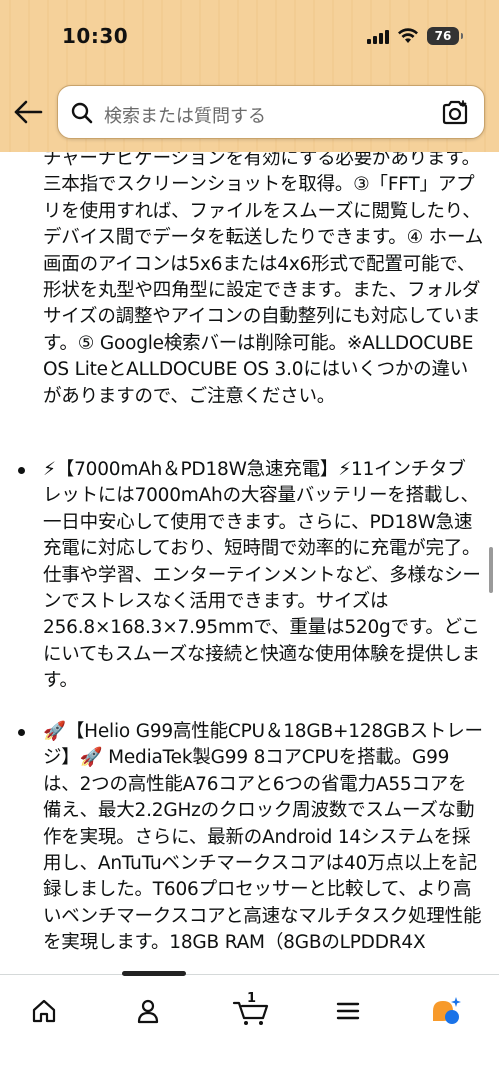  What do you see at coordinates (251, 1011) in the screenshot?
I see `nav-cart: 1` at bounding box center [251, 1011].